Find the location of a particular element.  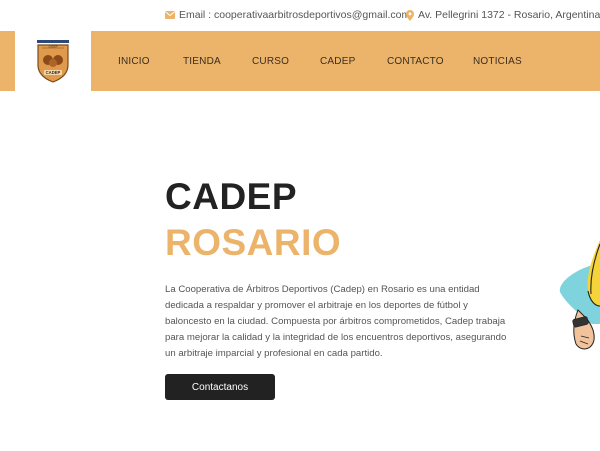

envelope-icon is located at coordinates (170, 15).